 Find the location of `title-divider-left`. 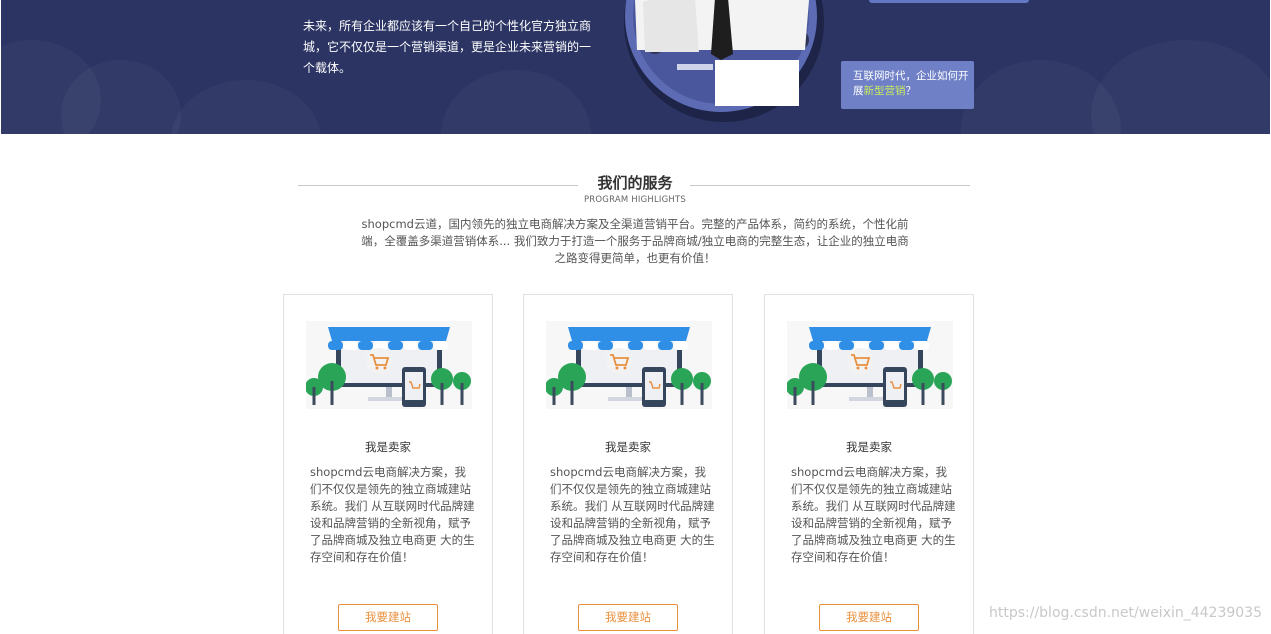

title-divider-left is located at coordinates (438, 185).